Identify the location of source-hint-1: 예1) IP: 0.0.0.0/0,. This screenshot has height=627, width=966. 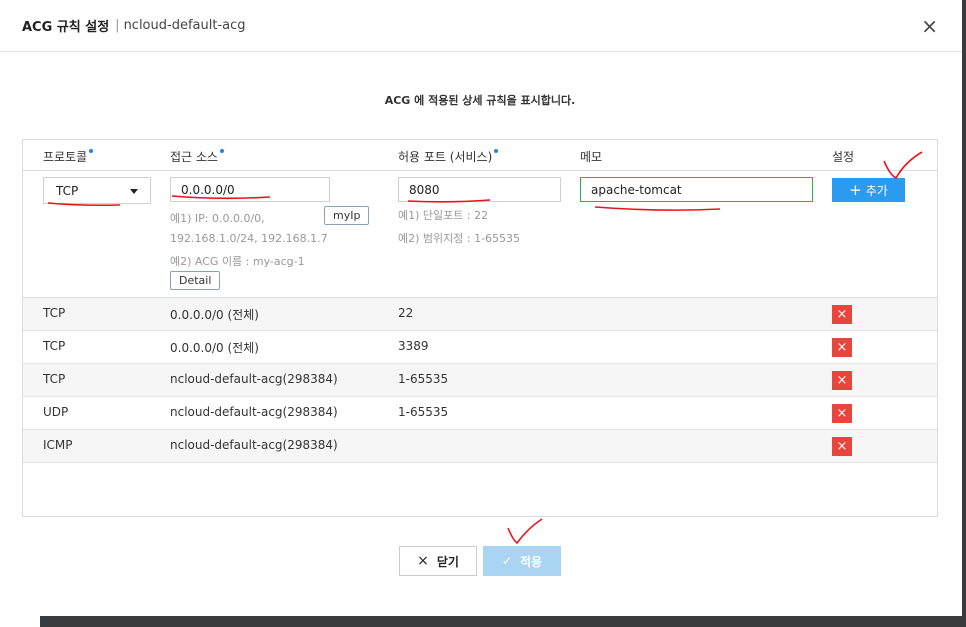
(217, 218).